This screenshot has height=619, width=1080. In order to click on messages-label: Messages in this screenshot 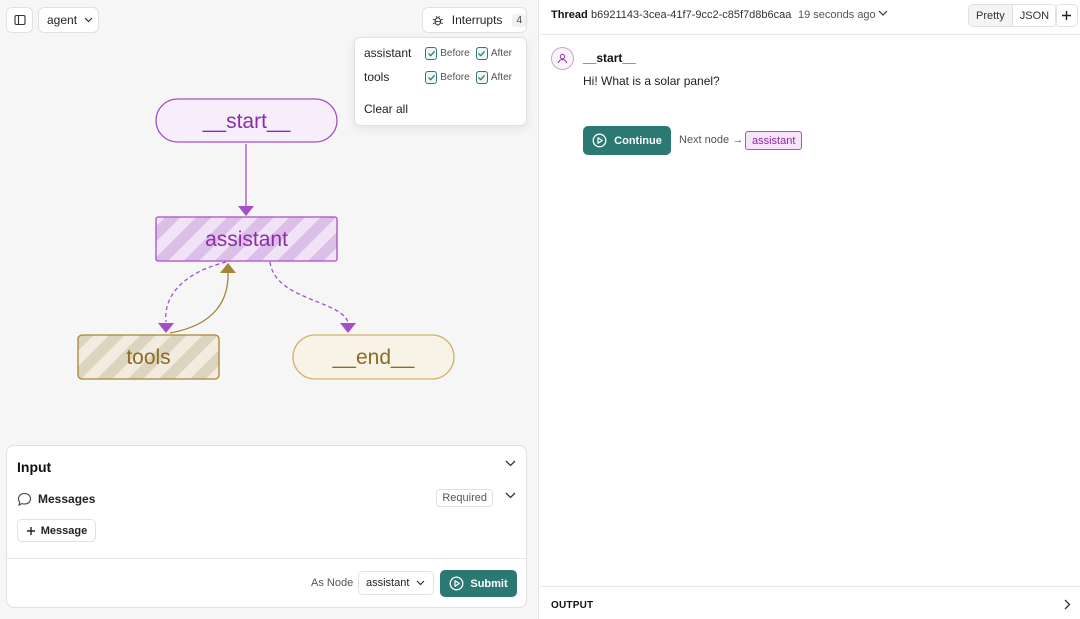, I will do `click(67, 499)`.